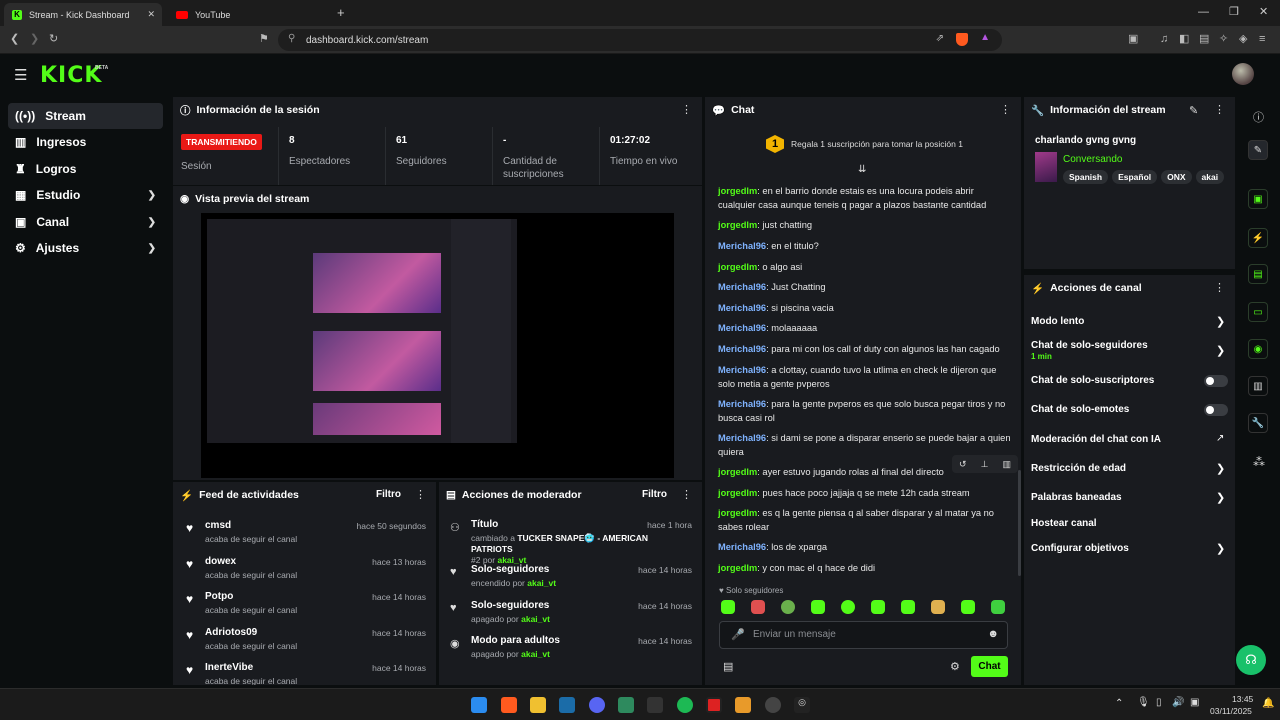 This screenshot has height=720, width=1280. I want to click on forward-icon: ❯, so click(34, 39).